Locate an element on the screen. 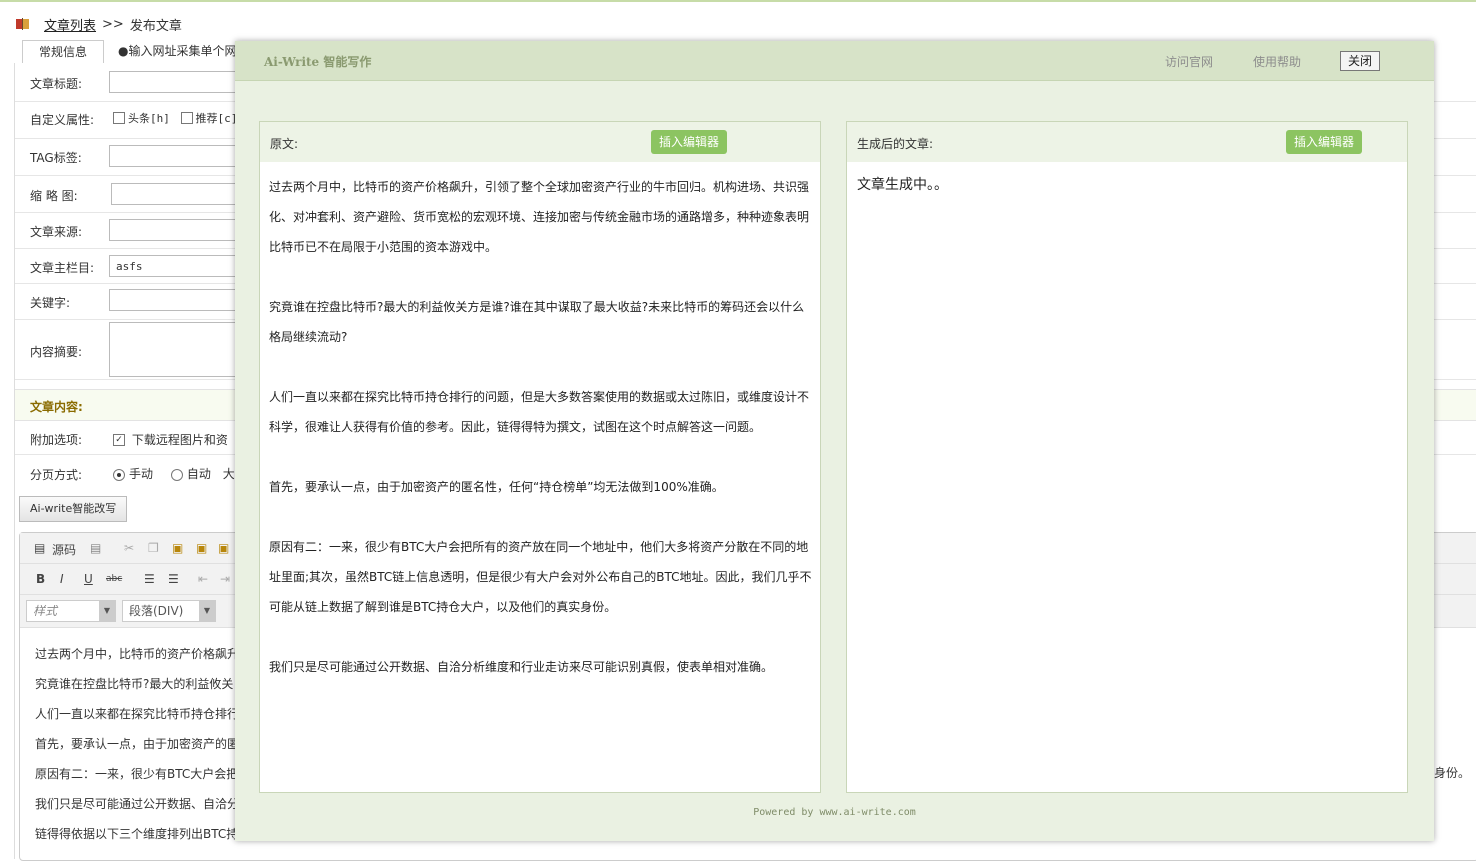  category-input: asfs is located at coordinates (179, 266).